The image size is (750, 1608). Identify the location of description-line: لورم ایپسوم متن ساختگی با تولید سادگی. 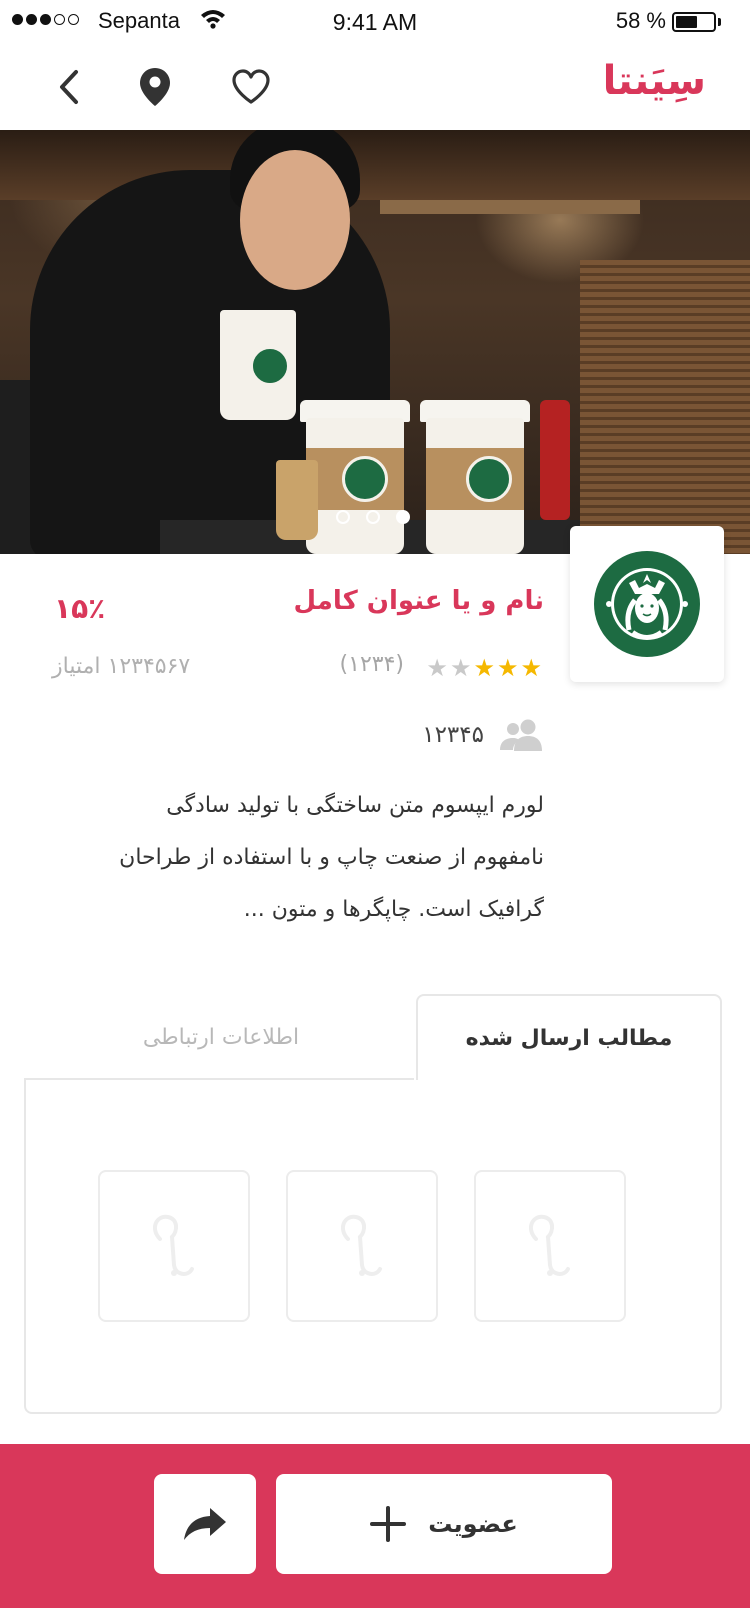
(355, 805).